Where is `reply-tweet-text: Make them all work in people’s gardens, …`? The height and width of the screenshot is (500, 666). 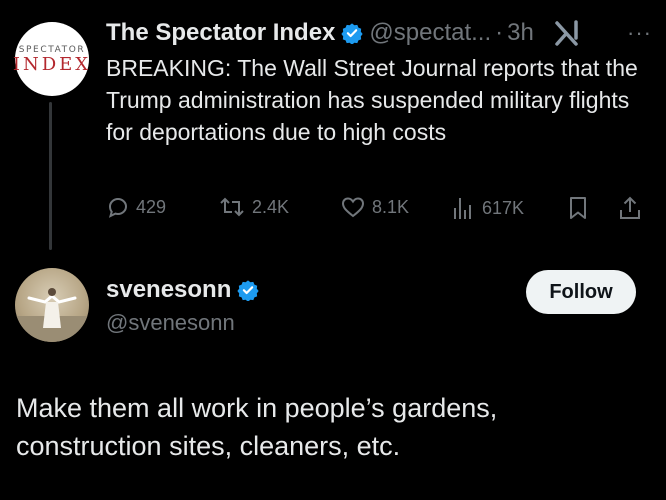
reply-tweet-text: Make them all work in people’s gardens, … is located at coordinates (257, 427).